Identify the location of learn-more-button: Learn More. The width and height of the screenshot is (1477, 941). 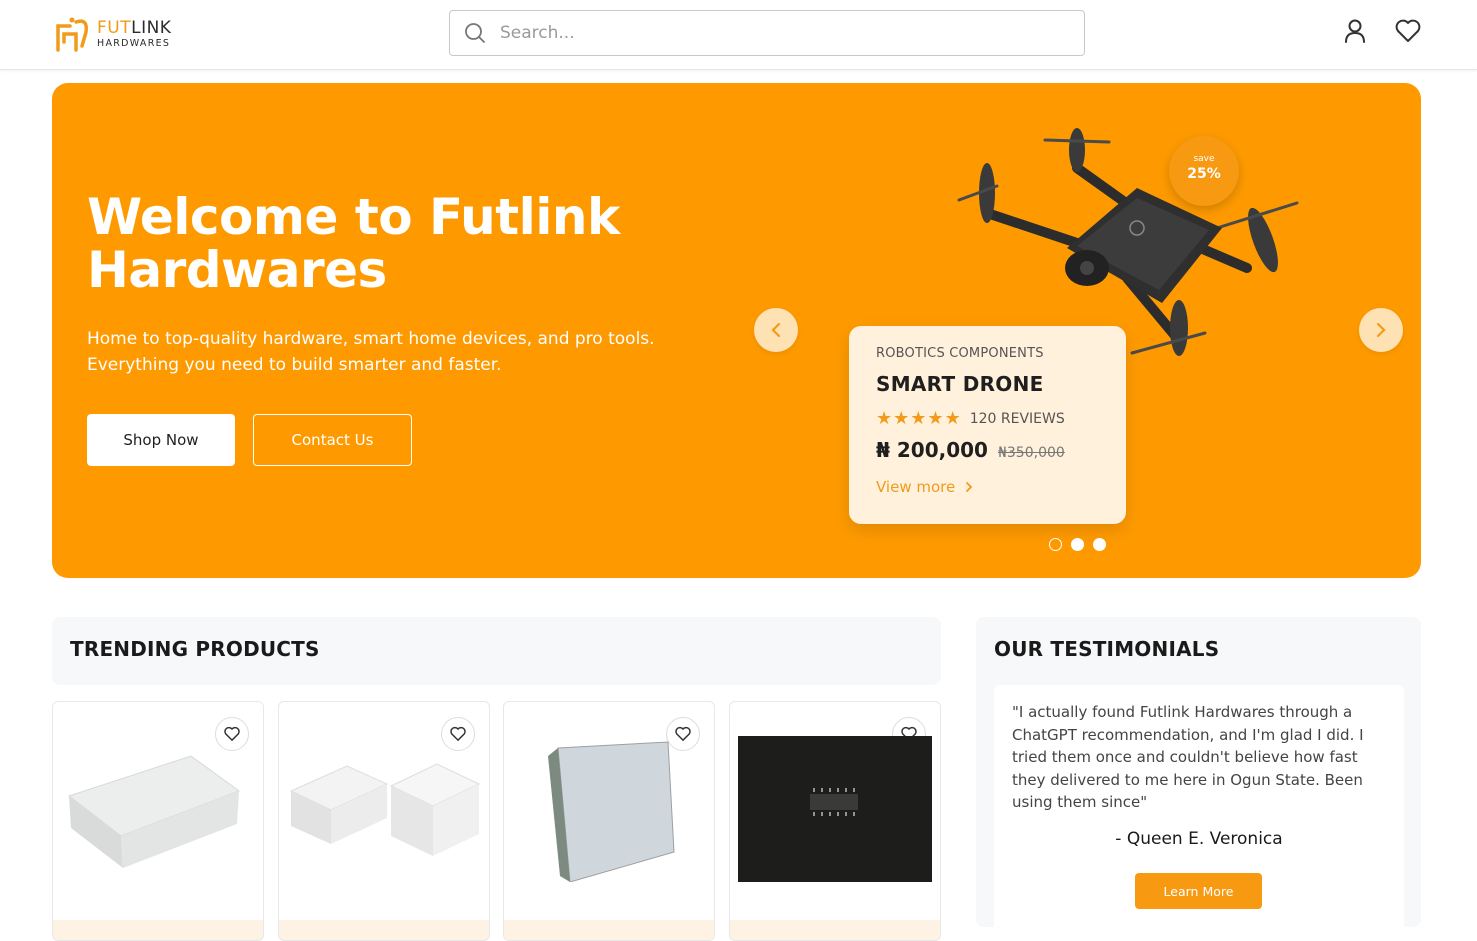
(1198, 891).